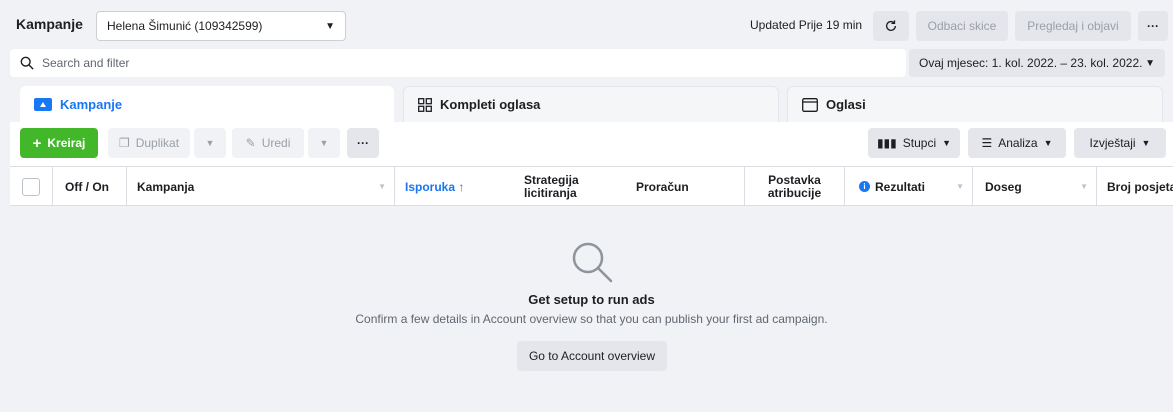 Image resolution: width=1173 pixels, height=412 pixels. What do you see at coordinates (442, 63) in the screenshot?
I see `search-input` at bounding box center [442, 63].